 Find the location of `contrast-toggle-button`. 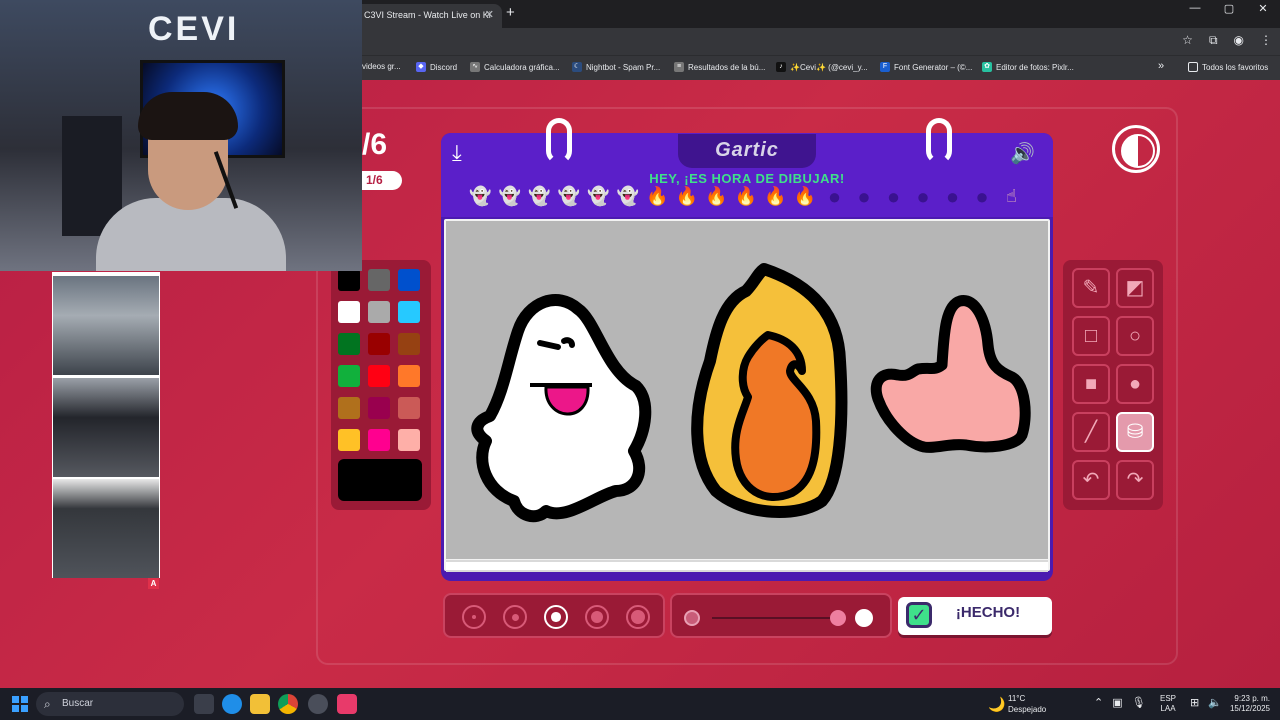

contrast-toggle-button is located at coordinates (1136, 149).